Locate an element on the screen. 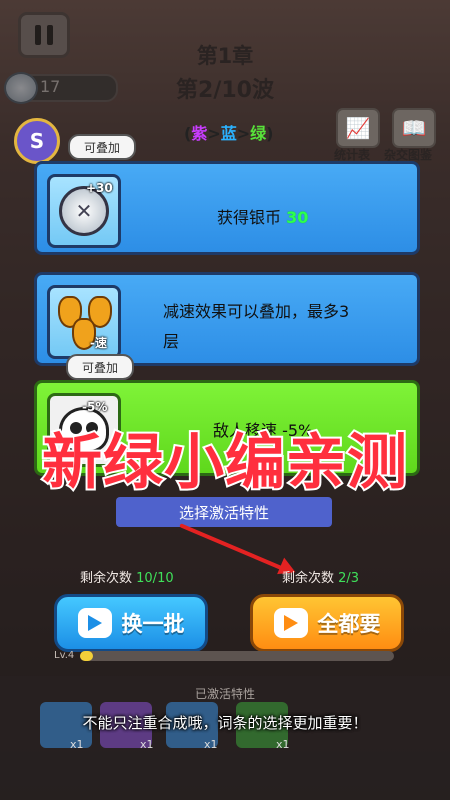  icon-amount: +30 is located at coordinates (99, 188).